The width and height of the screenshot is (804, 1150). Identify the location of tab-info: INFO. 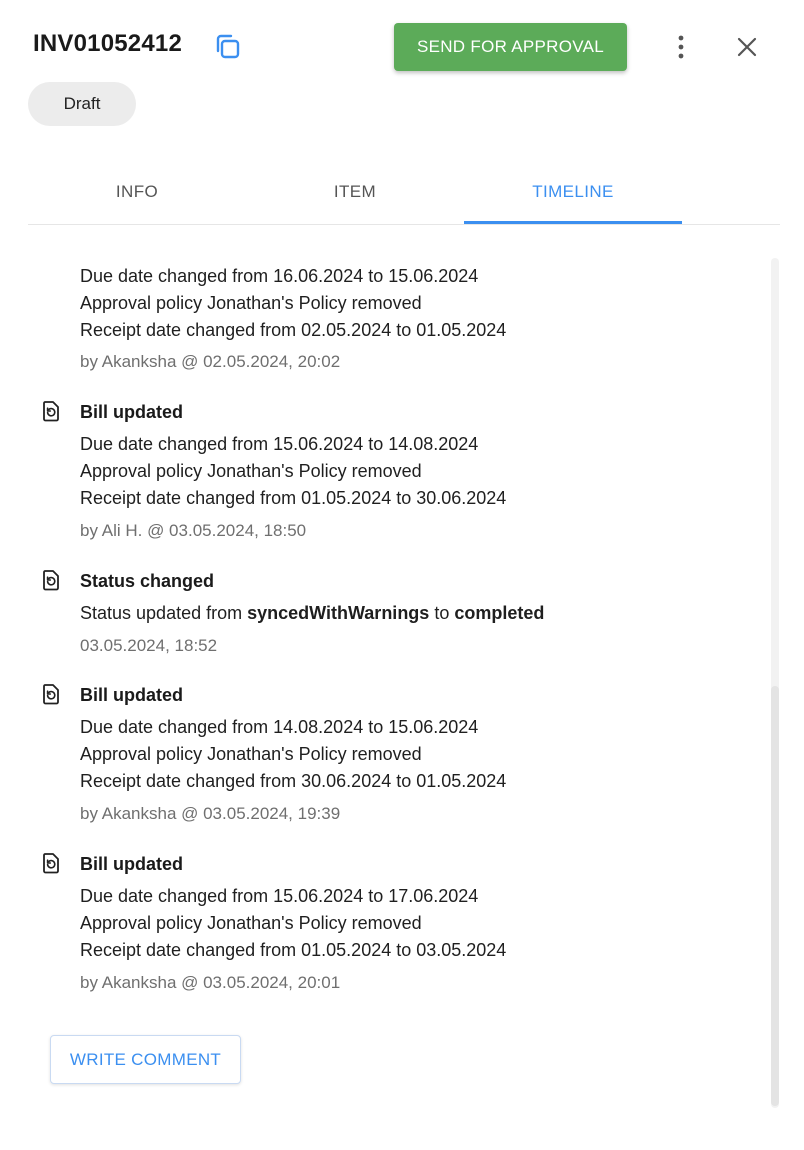
(137, 192).